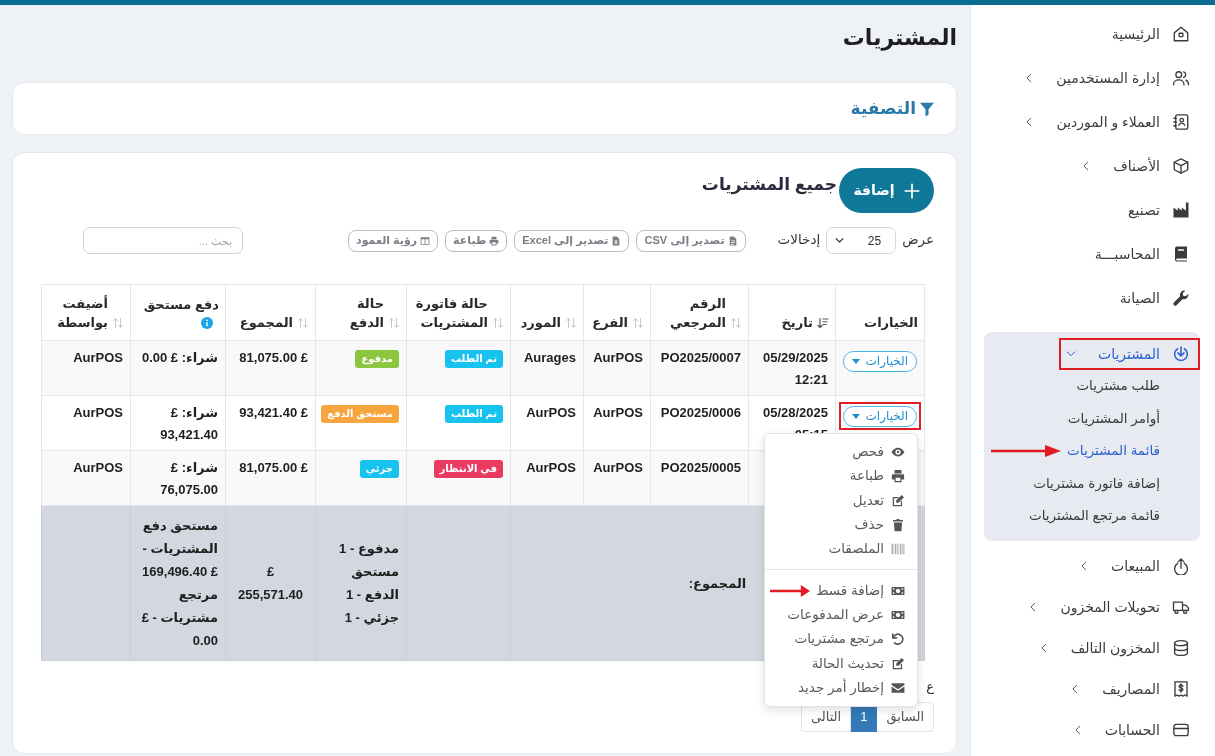 This screenshot has height=756, width=1215. I want to click on entries-label: إدخالات, so click(799, 240).